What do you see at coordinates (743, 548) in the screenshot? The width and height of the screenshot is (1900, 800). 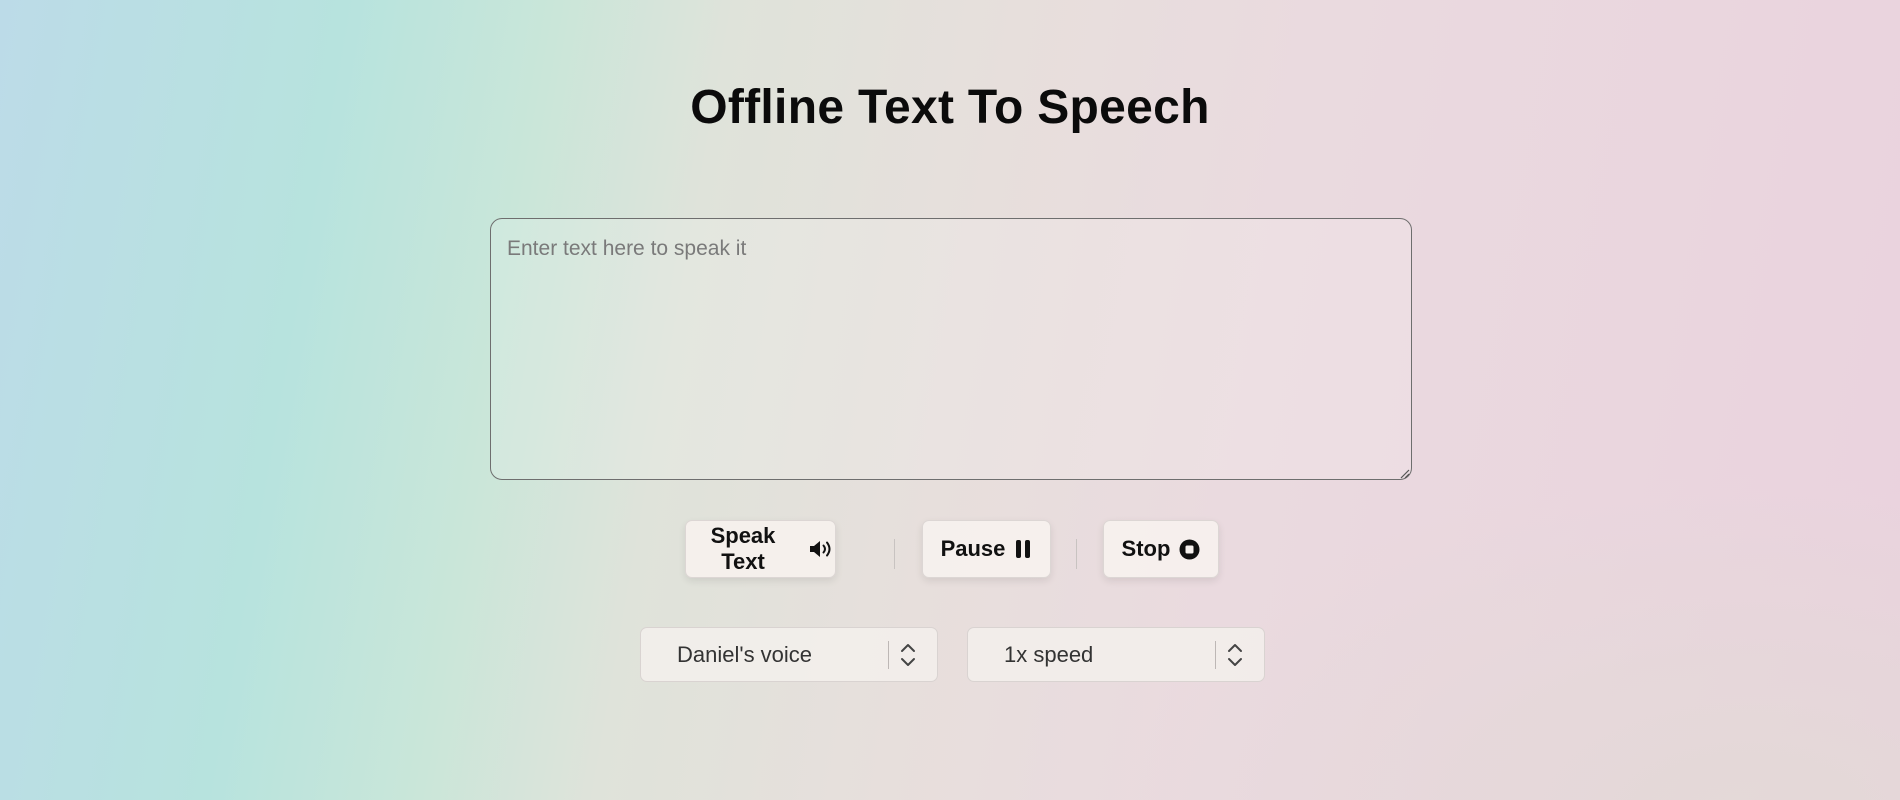 I see `speak-text-label: Speak Text` at bounding box center [743, 548].